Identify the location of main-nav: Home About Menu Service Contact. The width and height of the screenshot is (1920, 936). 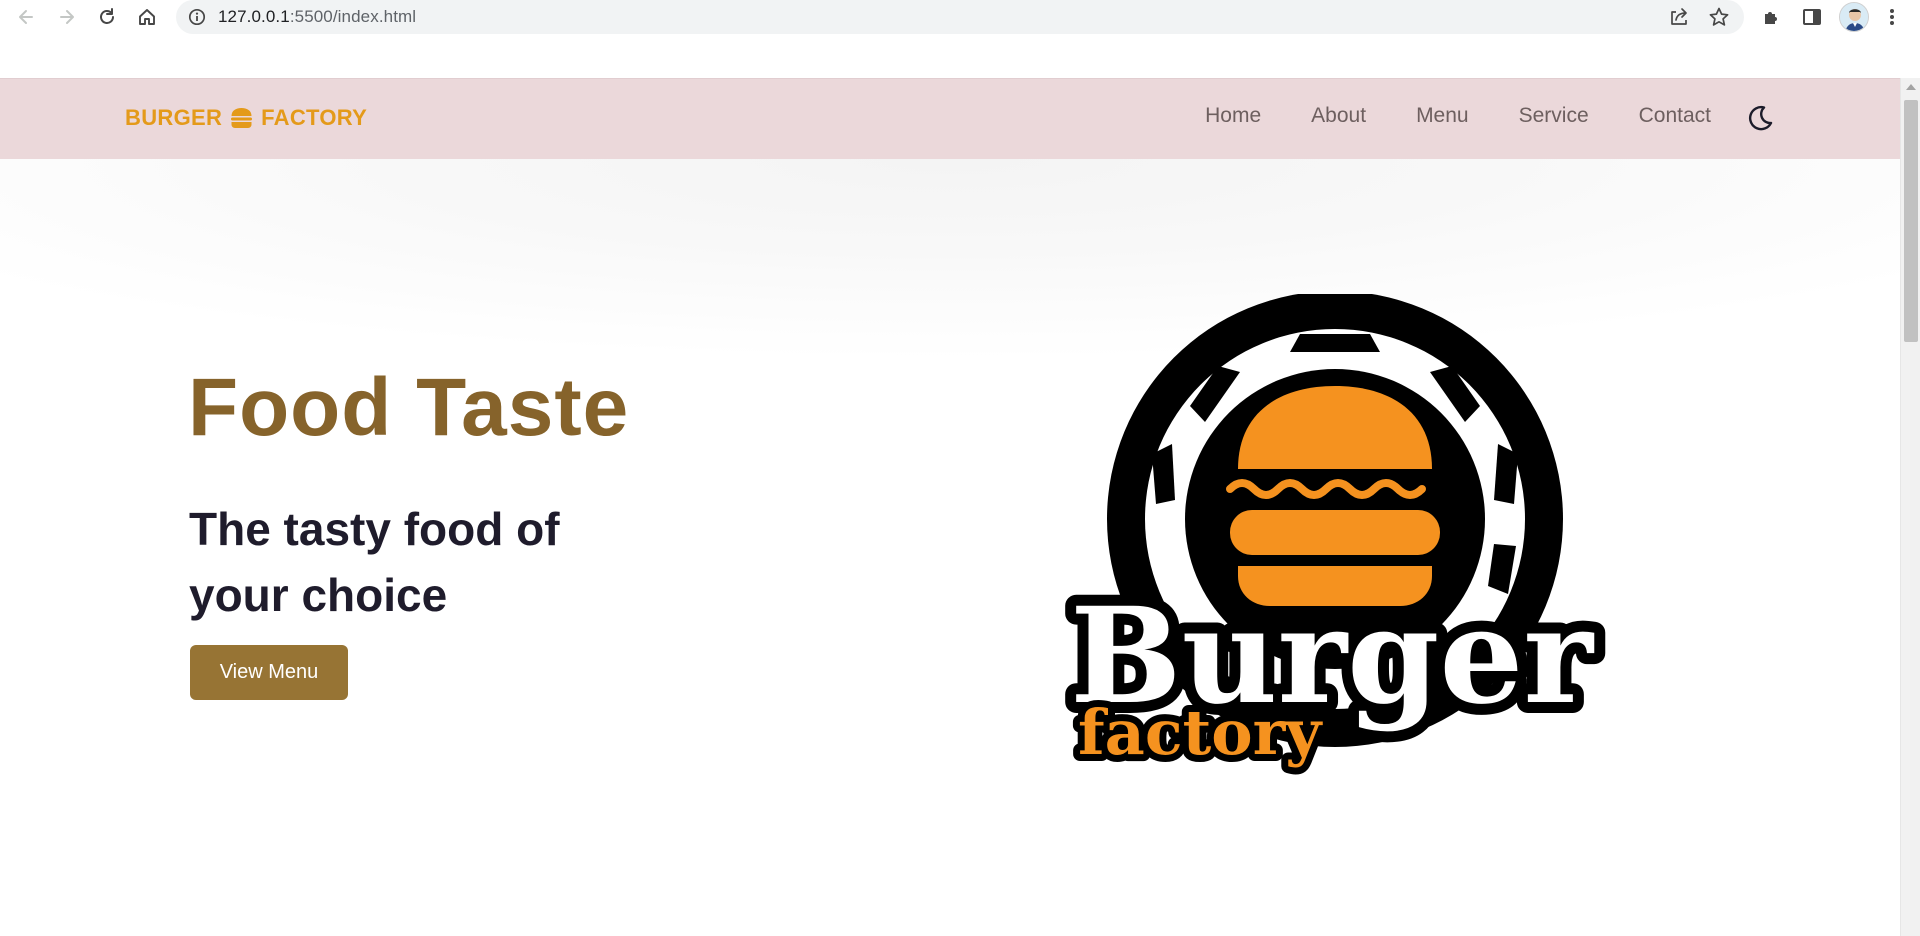
(1458, 116).